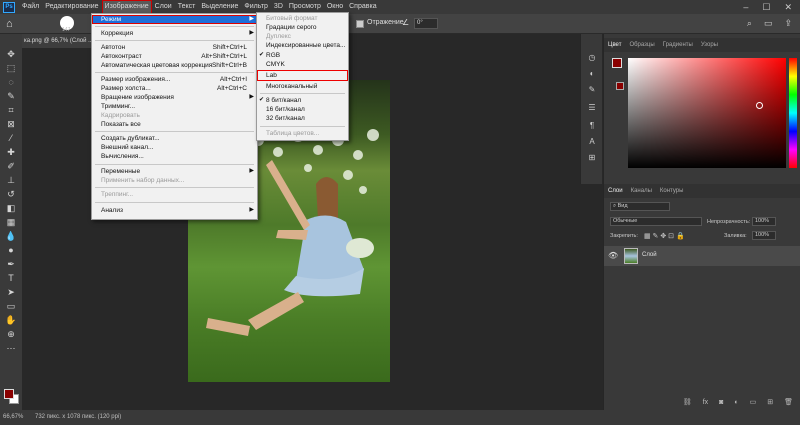 This screenshot has height=425, width=800. Describe the element at coordinates (749, 23) in the screenshot. I see `search-icon: ⌕` at that location.